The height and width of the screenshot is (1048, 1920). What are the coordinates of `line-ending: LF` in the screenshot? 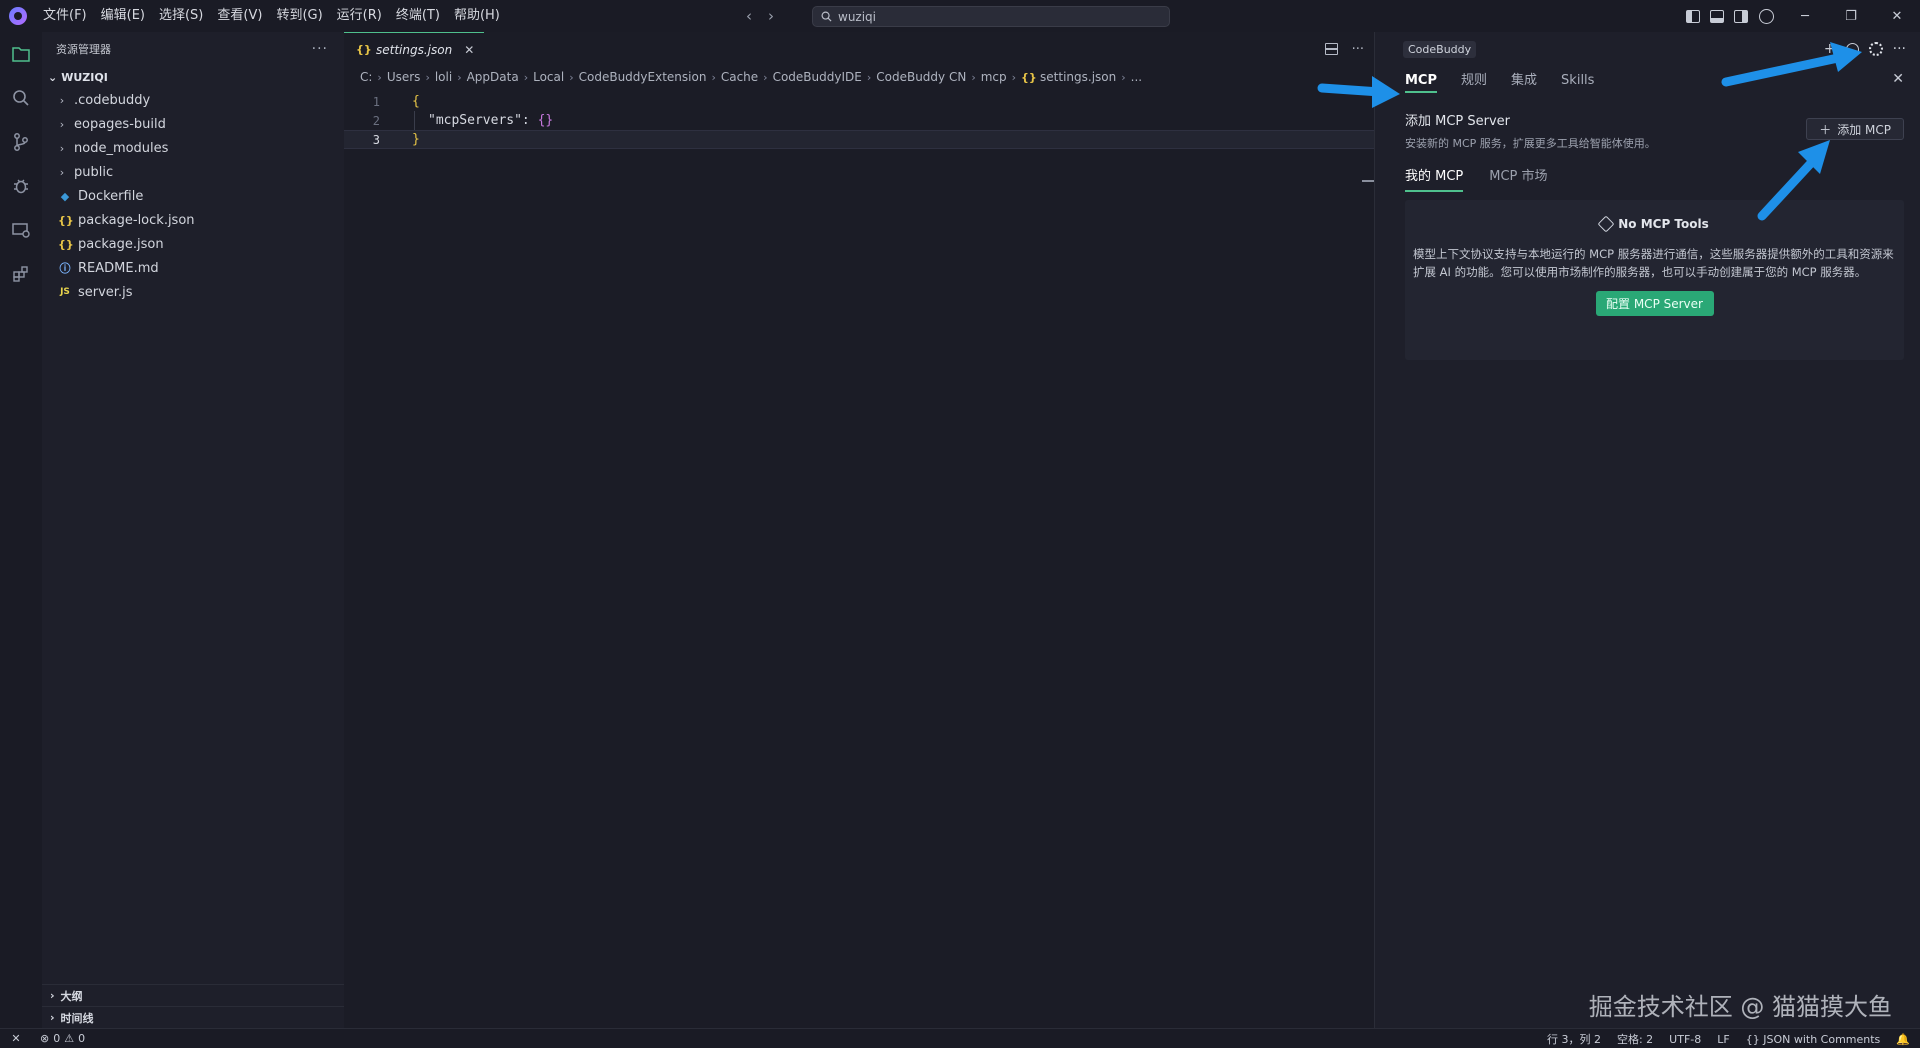 It's located at (1723, 1039).